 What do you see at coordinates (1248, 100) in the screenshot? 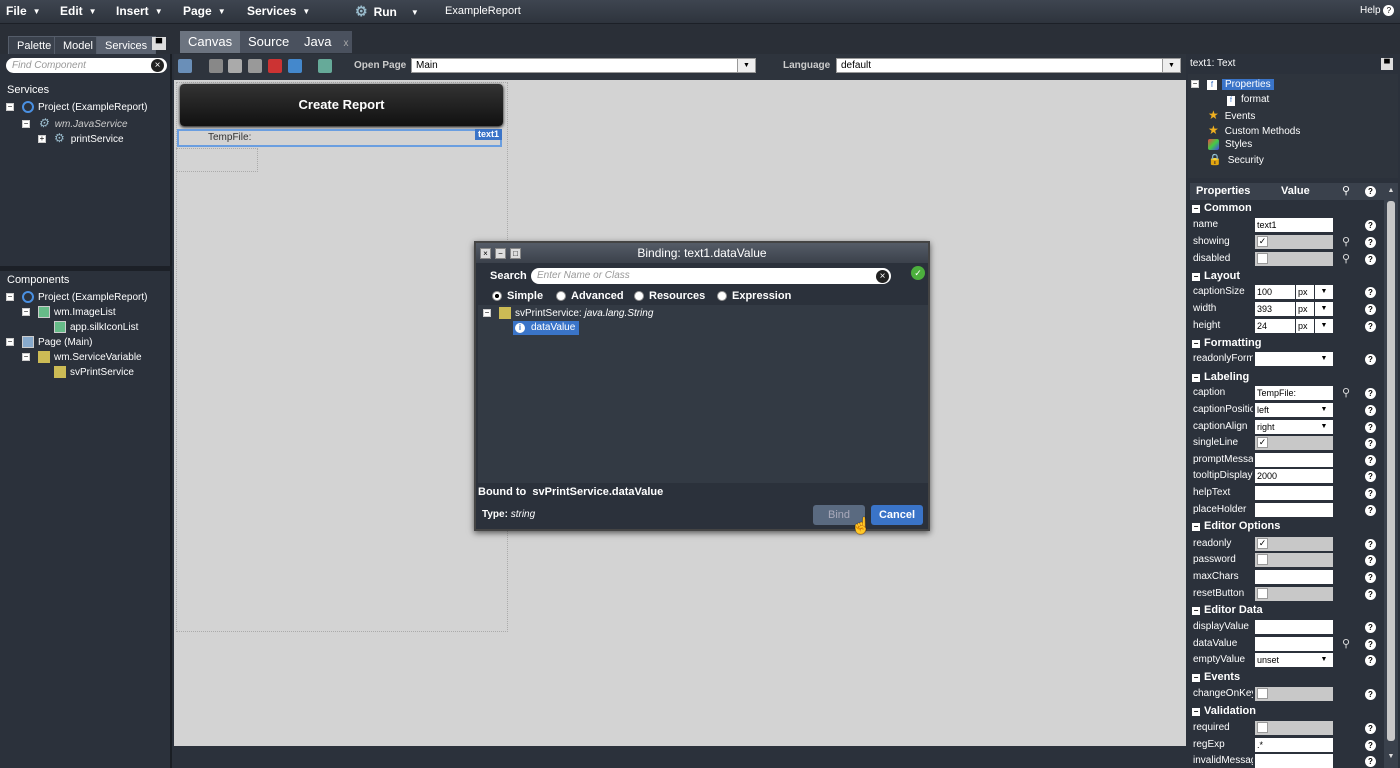
I see `inspector-item-format: f format` at bounding box center [1248, 100].